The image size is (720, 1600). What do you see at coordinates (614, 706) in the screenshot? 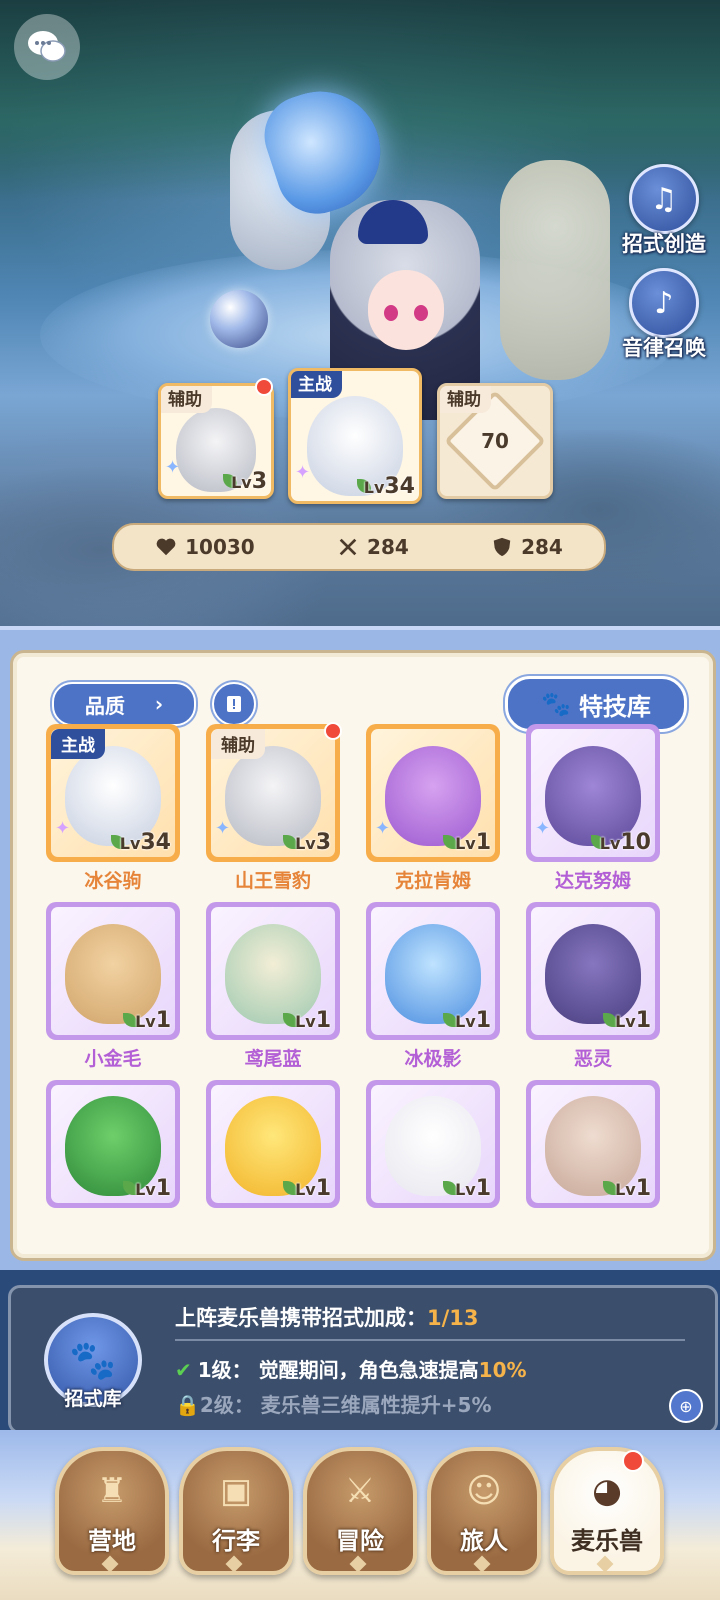
I see `skill-library-label: 特技库` at bounding box center [614, 706].